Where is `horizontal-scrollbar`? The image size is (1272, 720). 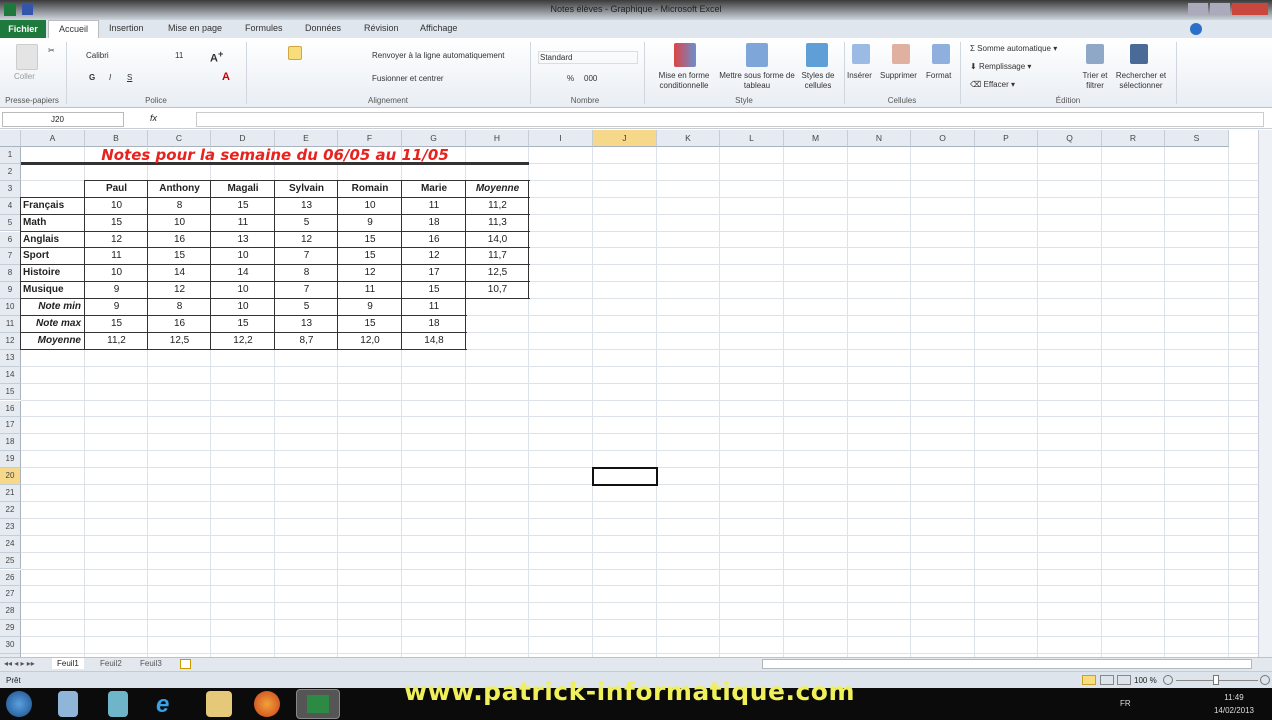
horizontal-scrollbar is located at coordinates (1007, 664).